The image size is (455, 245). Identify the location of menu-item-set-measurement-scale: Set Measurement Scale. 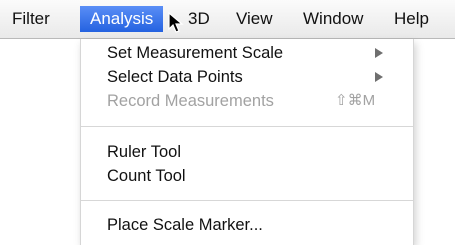
(247, 53).